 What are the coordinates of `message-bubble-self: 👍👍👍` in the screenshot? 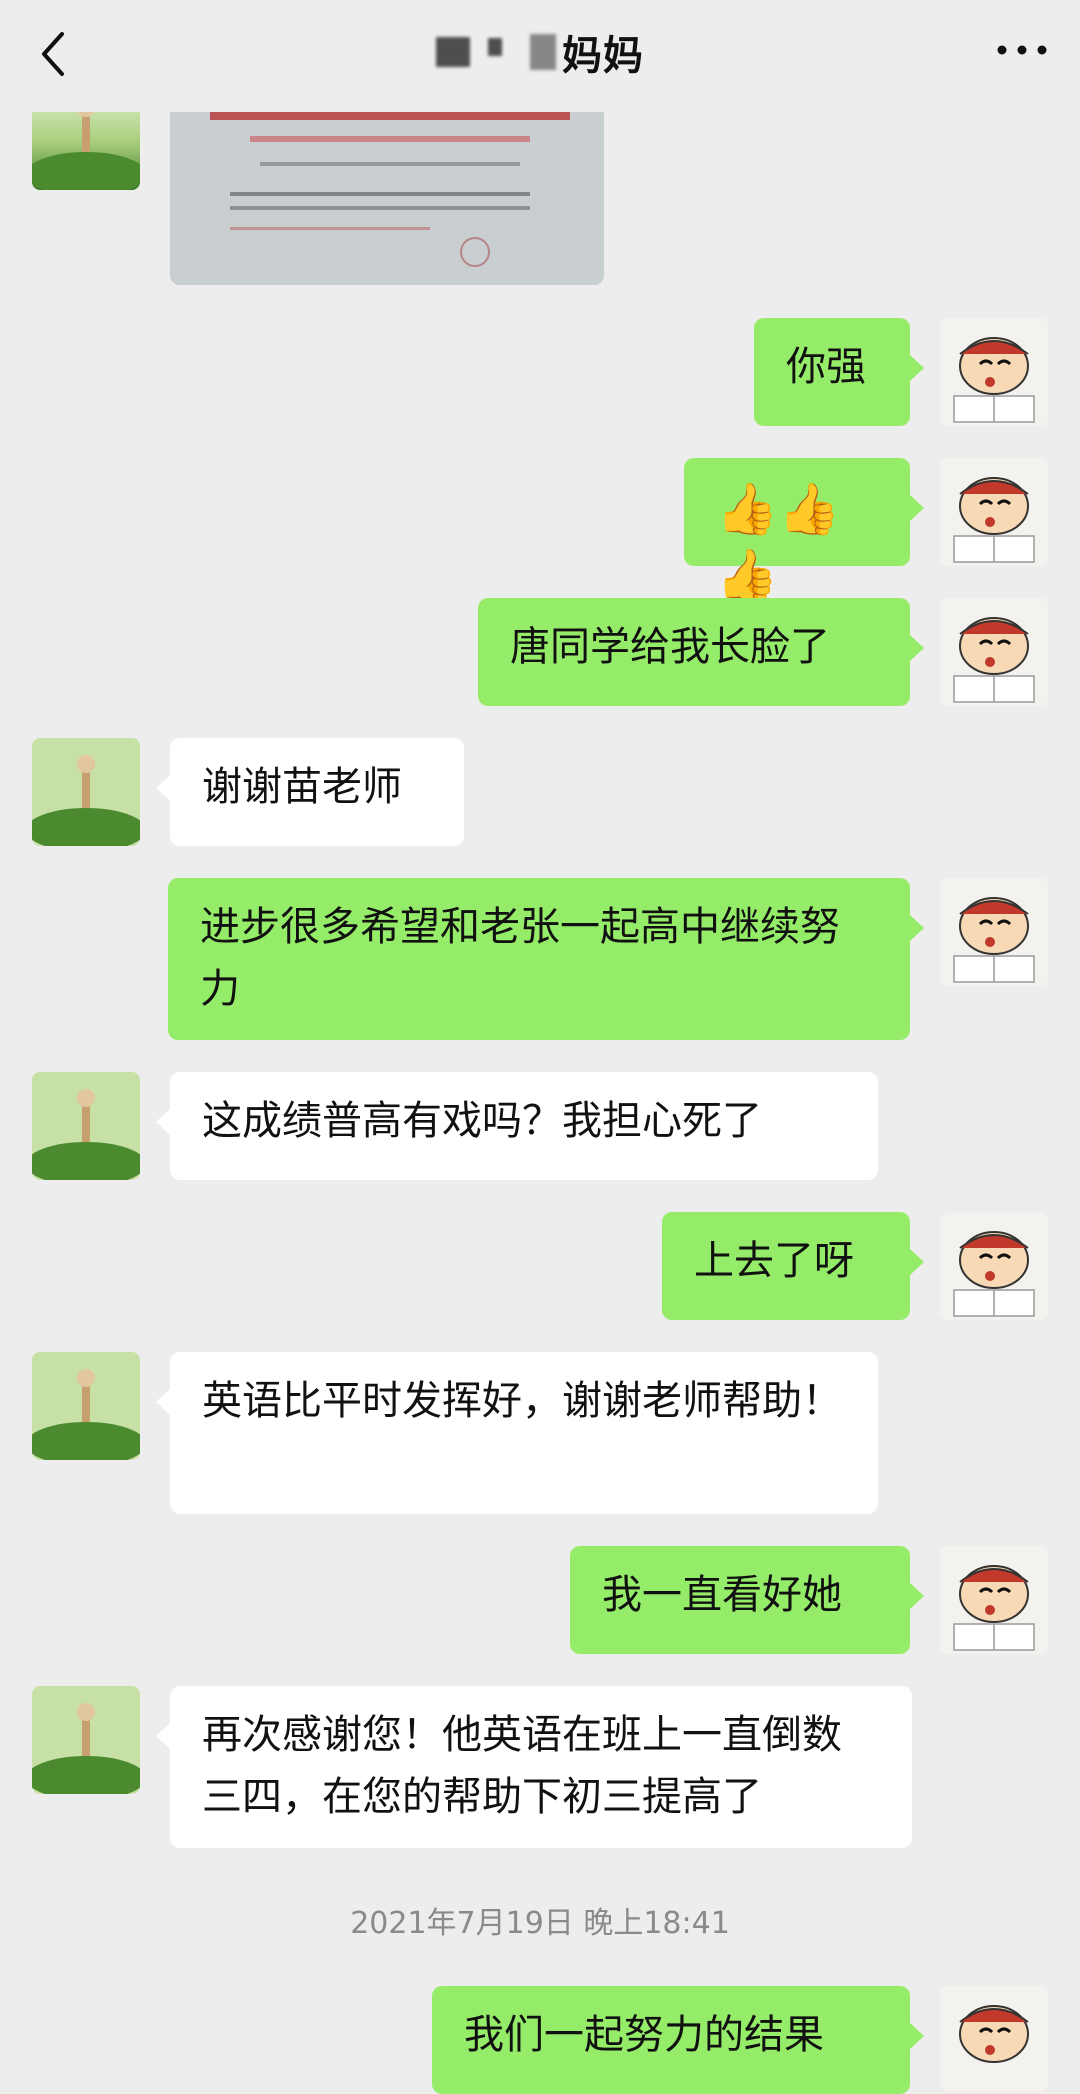 It's located at (804, 531).